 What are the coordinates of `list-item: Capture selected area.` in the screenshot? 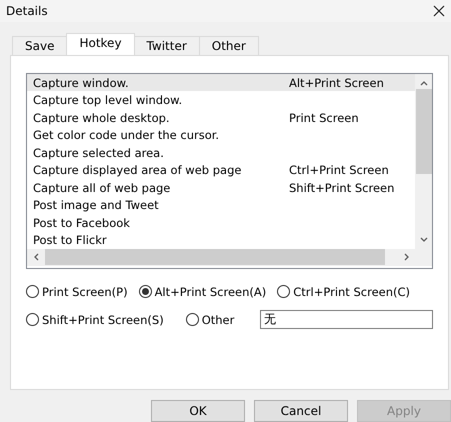 It's located at (161, 153).